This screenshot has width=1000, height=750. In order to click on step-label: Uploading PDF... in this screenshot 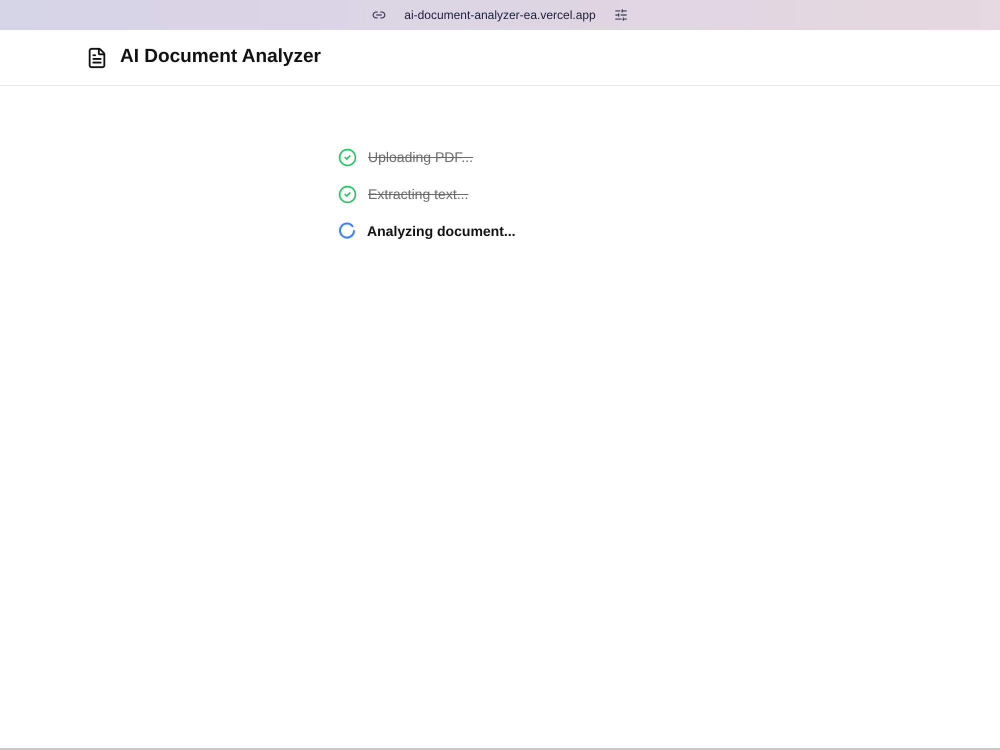, I will do `click(421, 157)`.